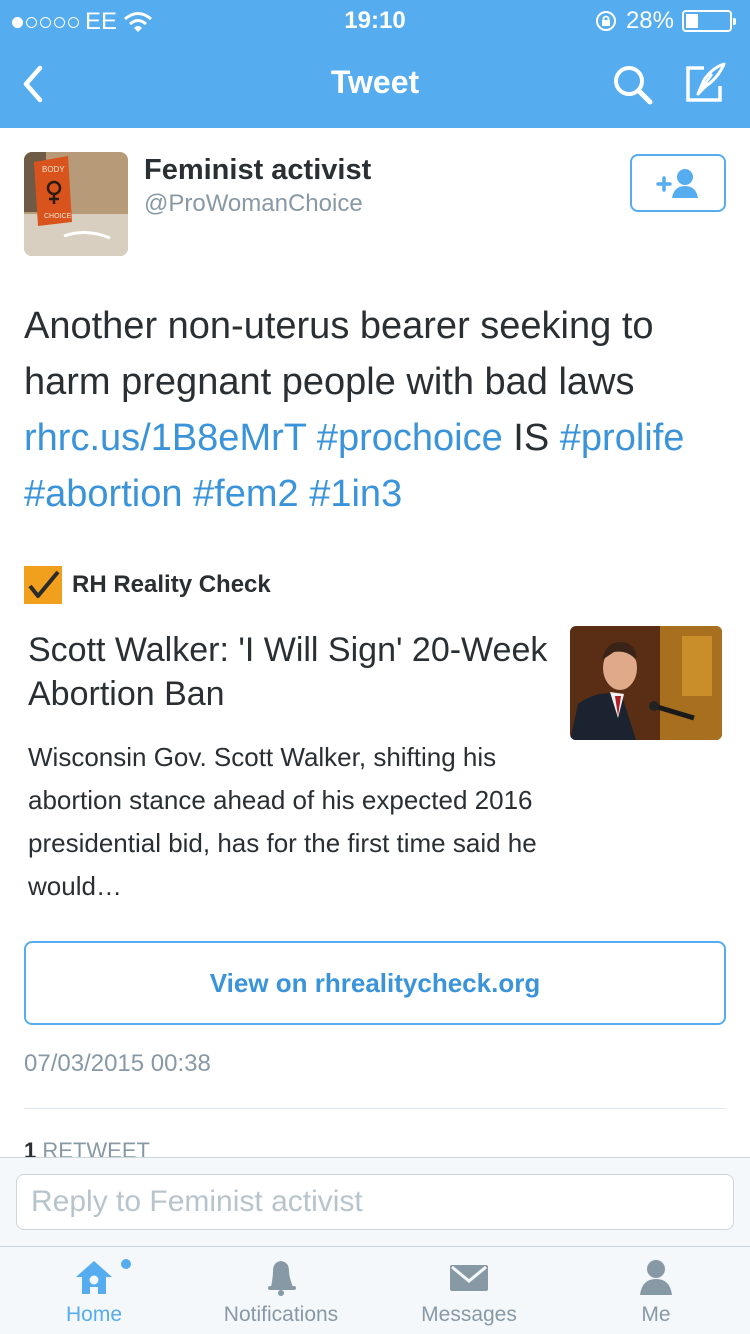  I want to click on hashtag-prolife: #prolife, so click(622, 438).